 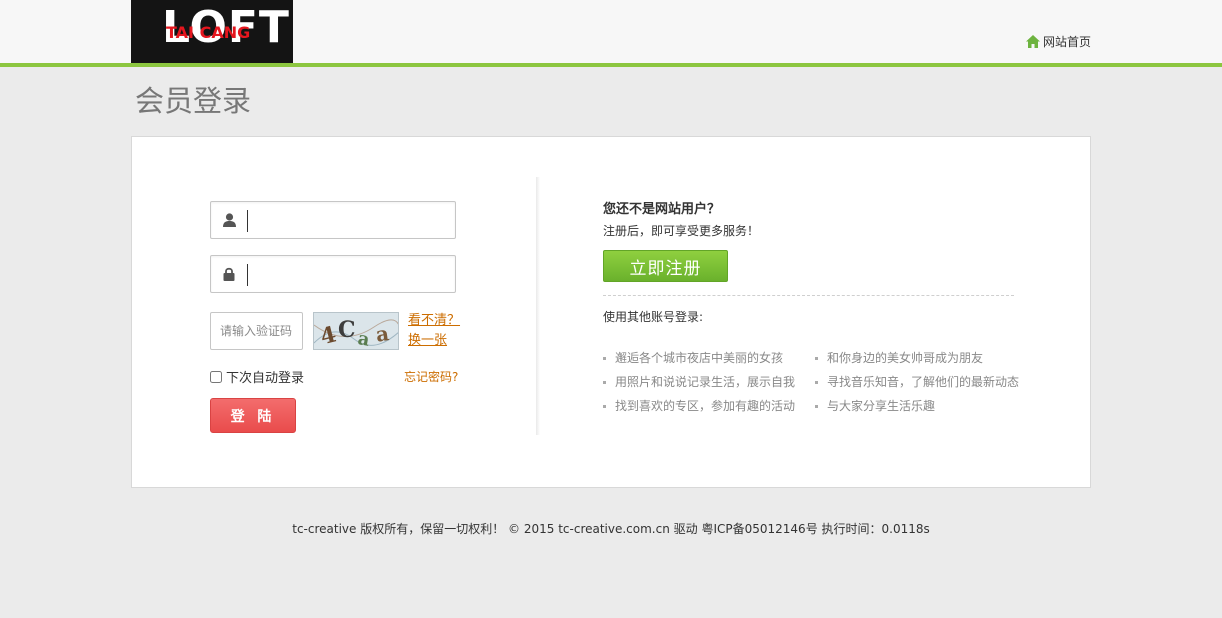 I want to click on feature-text: 找到喜欢的专区，参加有趣的活动, so click(x=705, y=406).